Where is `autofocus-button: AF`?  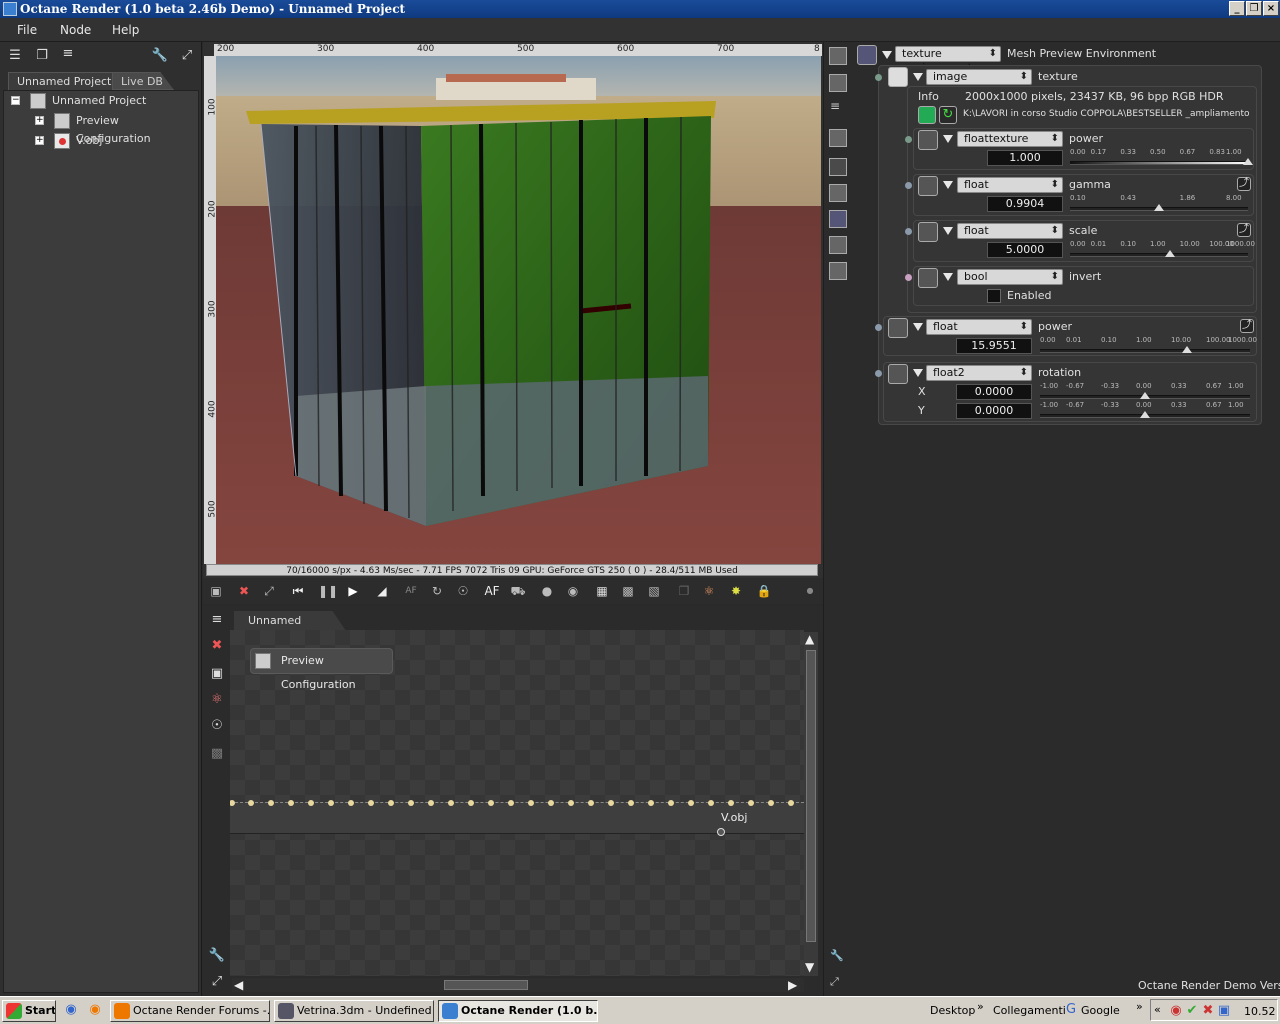 autofocus-button: AF is located at coordinates (492, 591).